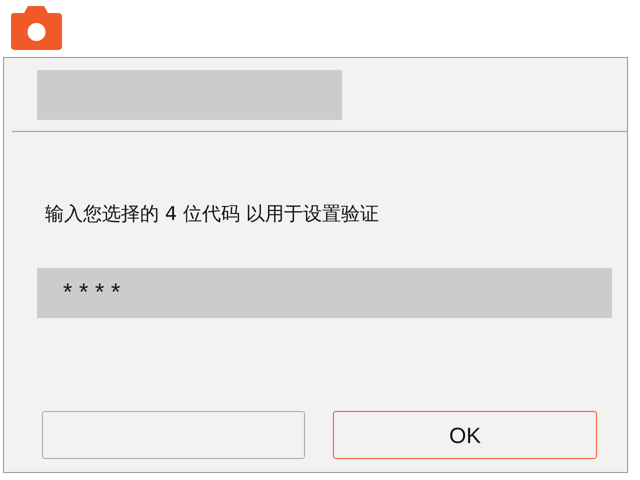 The height and width of the screenshot is (480, 640). Describe the element at coordinates (324, 293) in the screenshot. I see `pin-field: * * * *` at that location.